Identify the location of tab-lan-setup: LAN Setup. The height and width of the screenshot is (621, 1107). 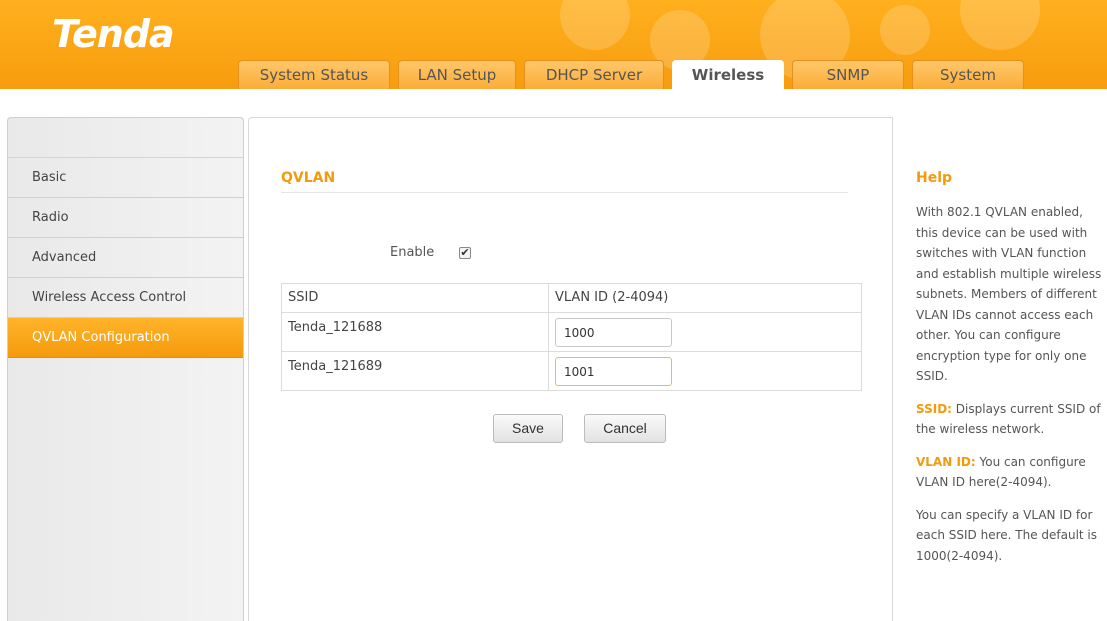
(457, 74).